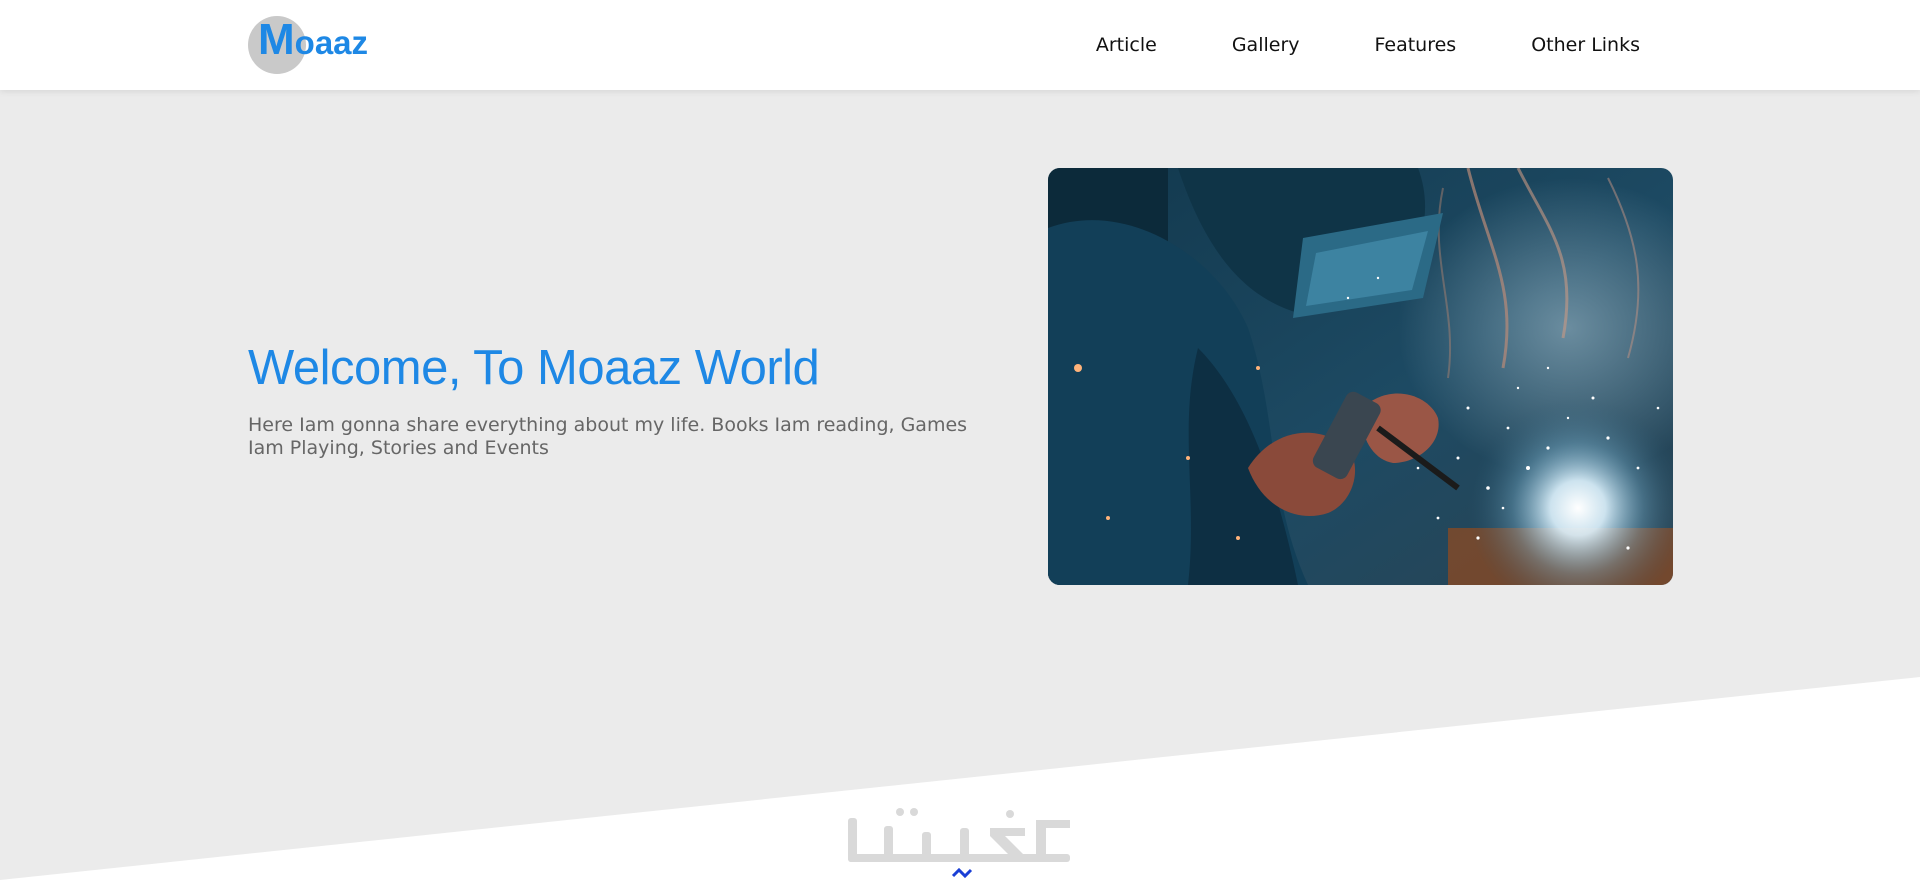 This screenshot has width=1920, height=880. What do you see at coordinates (959, 843) in the screenshot?
I see `khamsat-logo-icon` at bounding box center [959, 843].